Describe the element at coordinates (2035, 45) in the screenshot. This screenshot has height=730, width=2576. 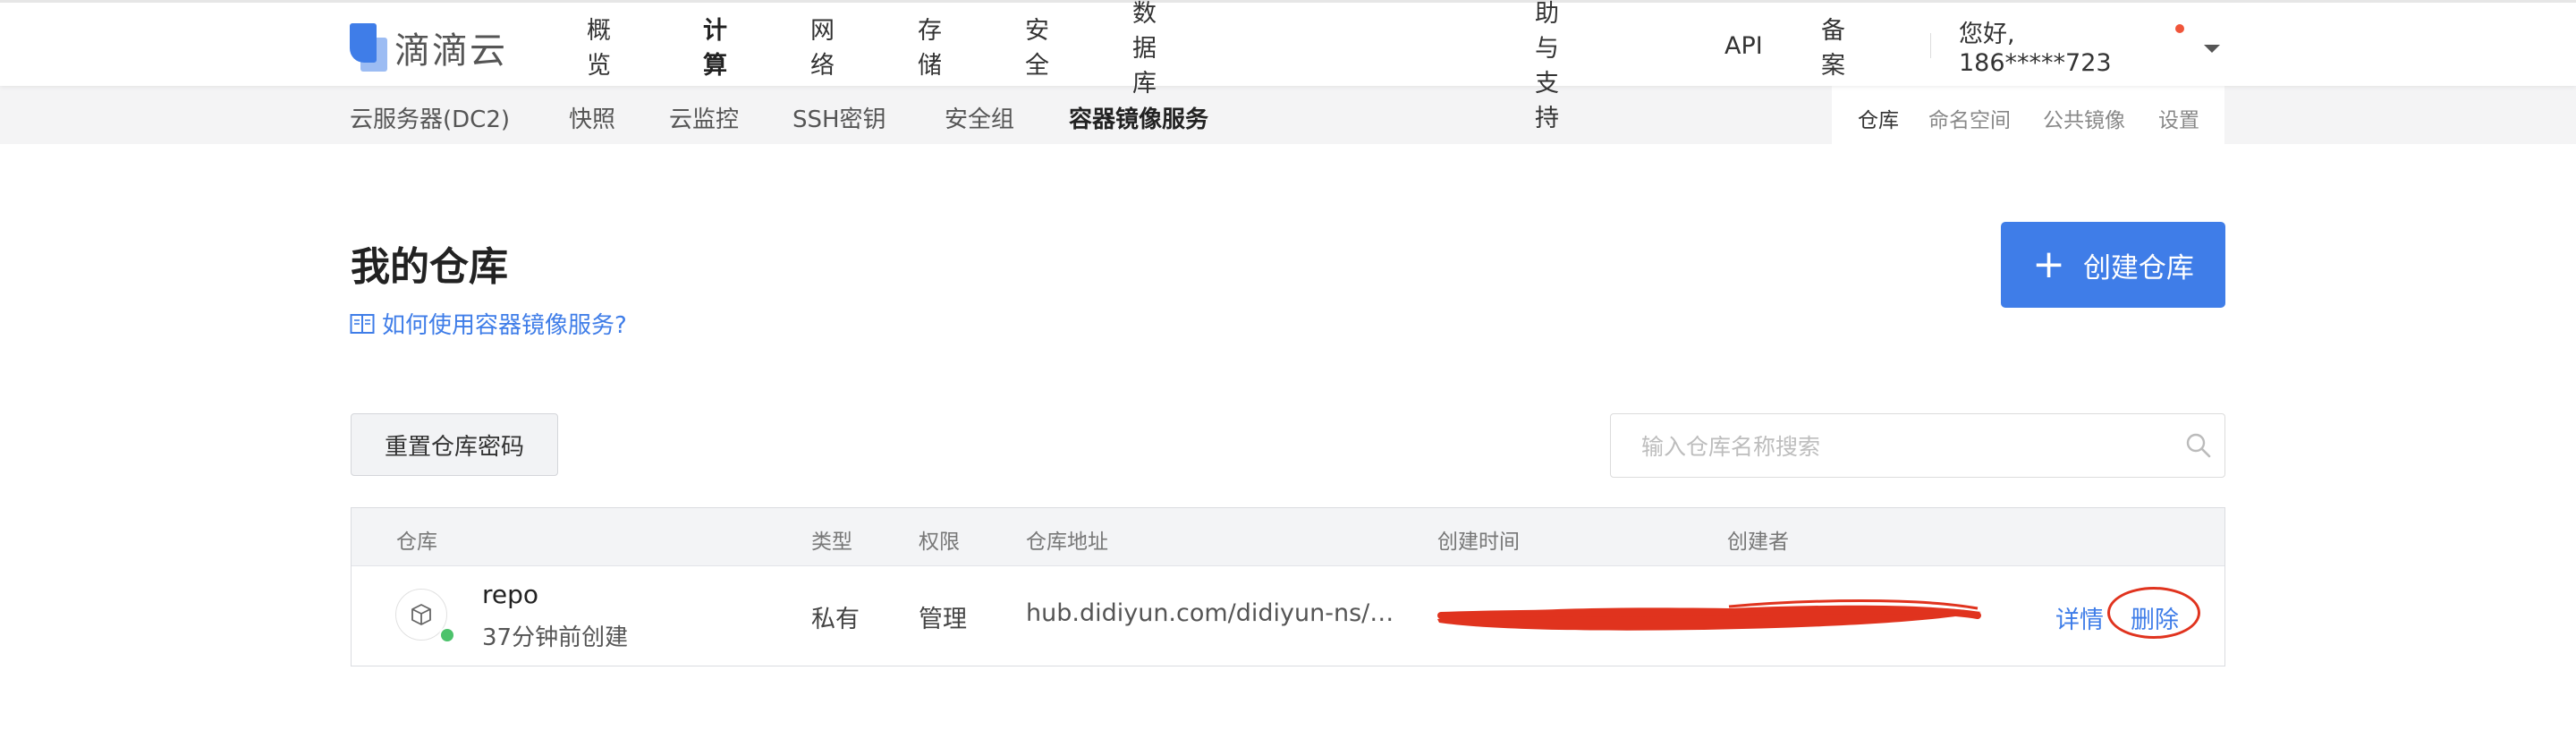
I see `user-menu: 您好, 186*****723` at that location.